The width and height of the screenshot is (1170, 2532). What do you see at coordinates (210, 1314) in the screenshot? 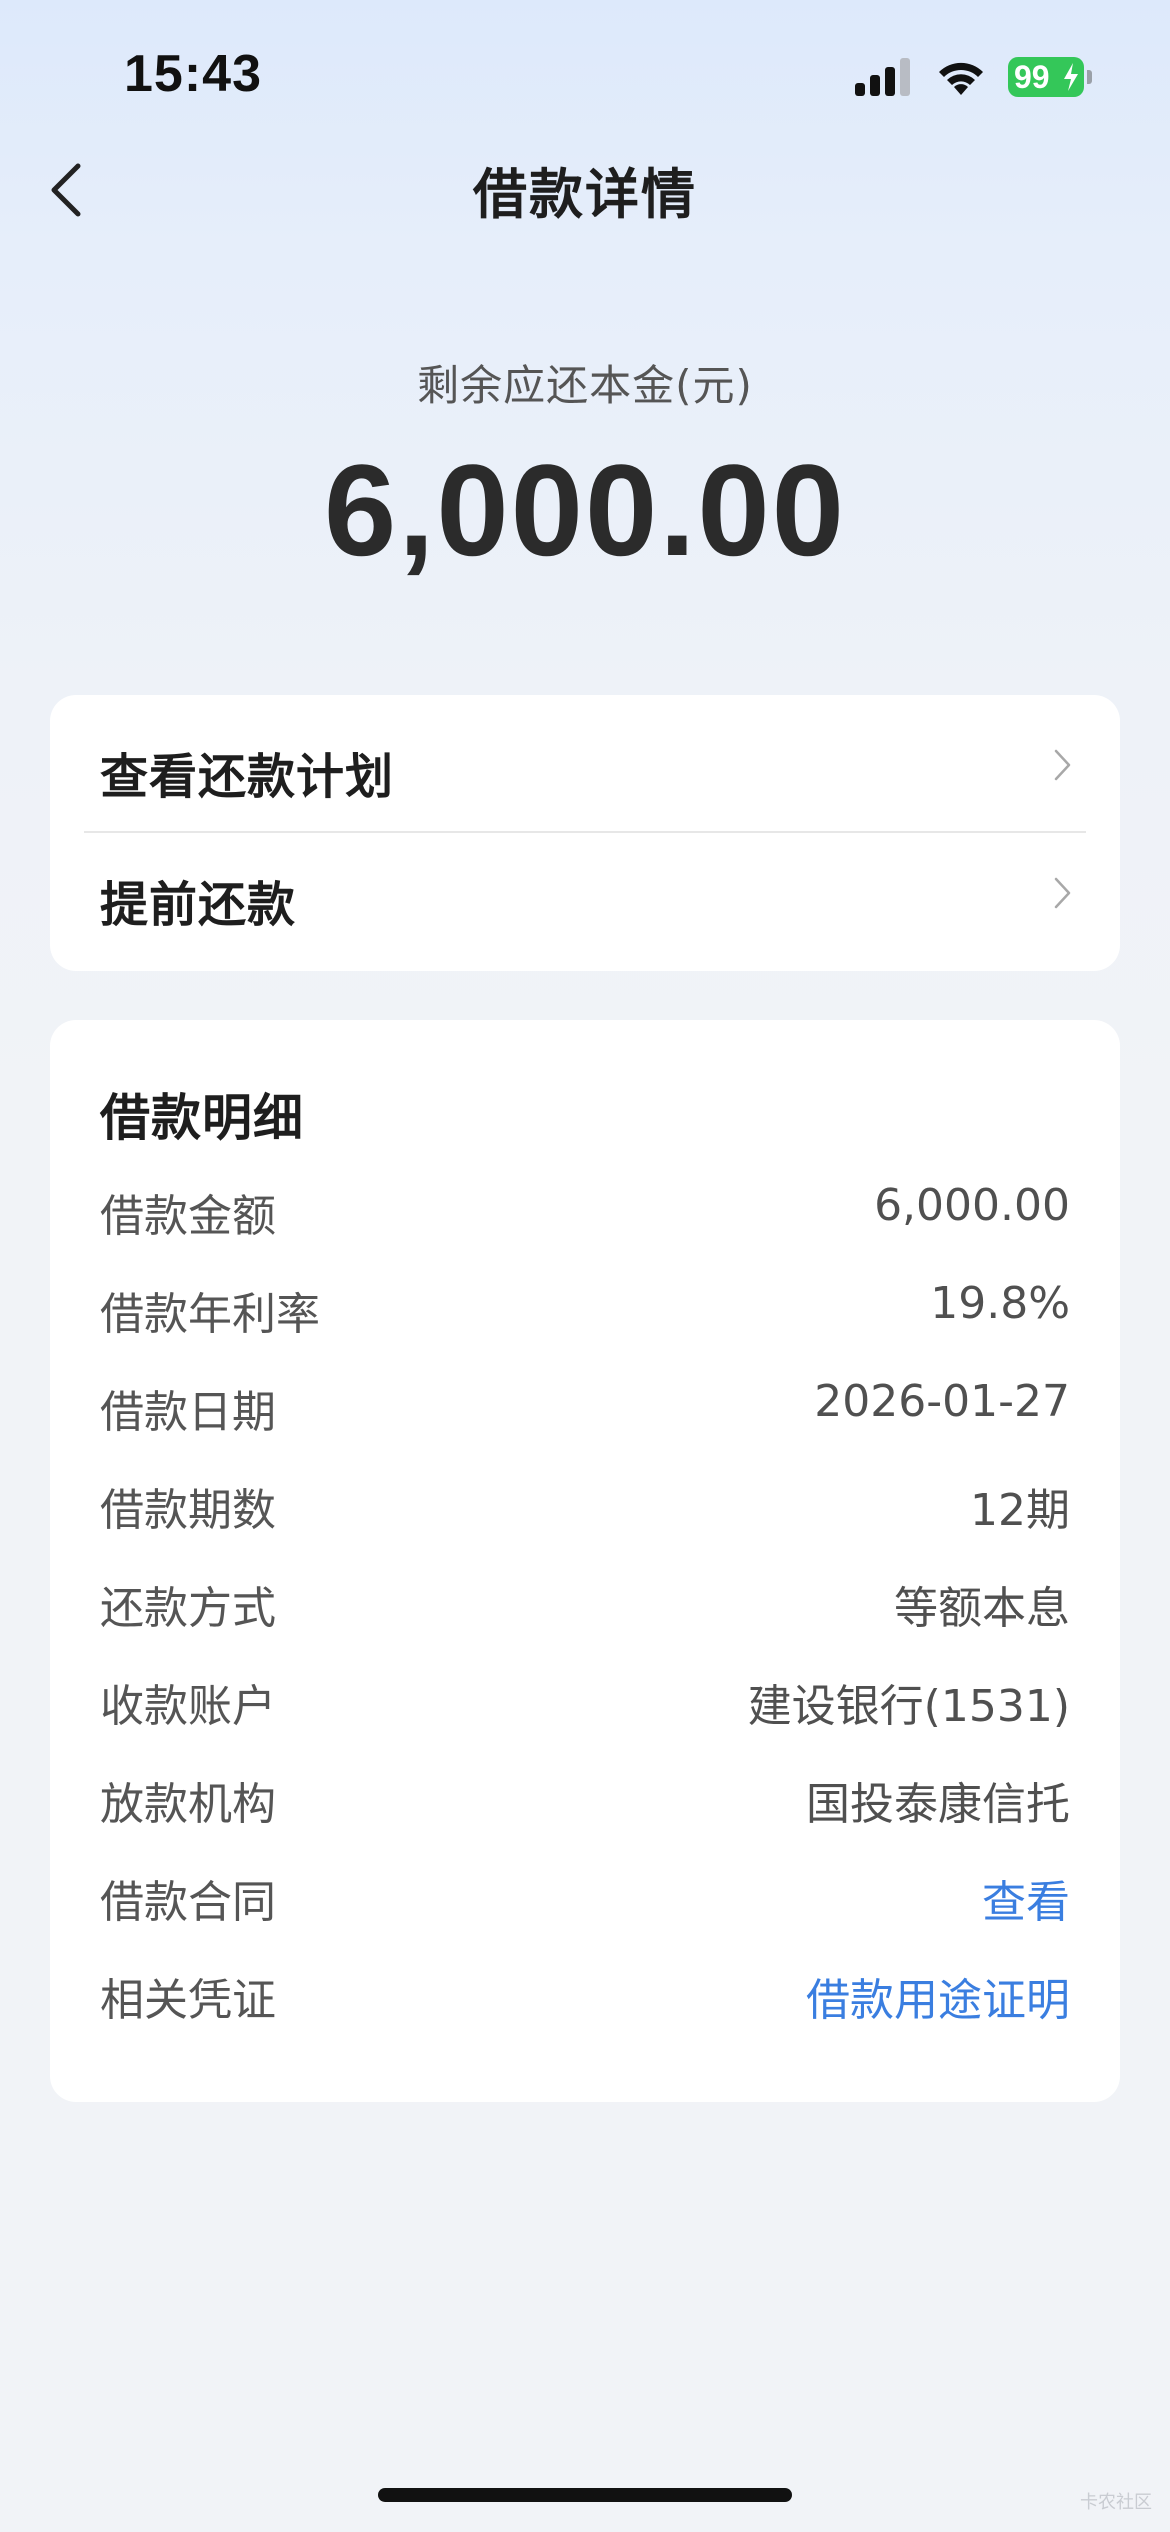
I see `detail-label: 借款年利率` at bounding box center [210, 1314].